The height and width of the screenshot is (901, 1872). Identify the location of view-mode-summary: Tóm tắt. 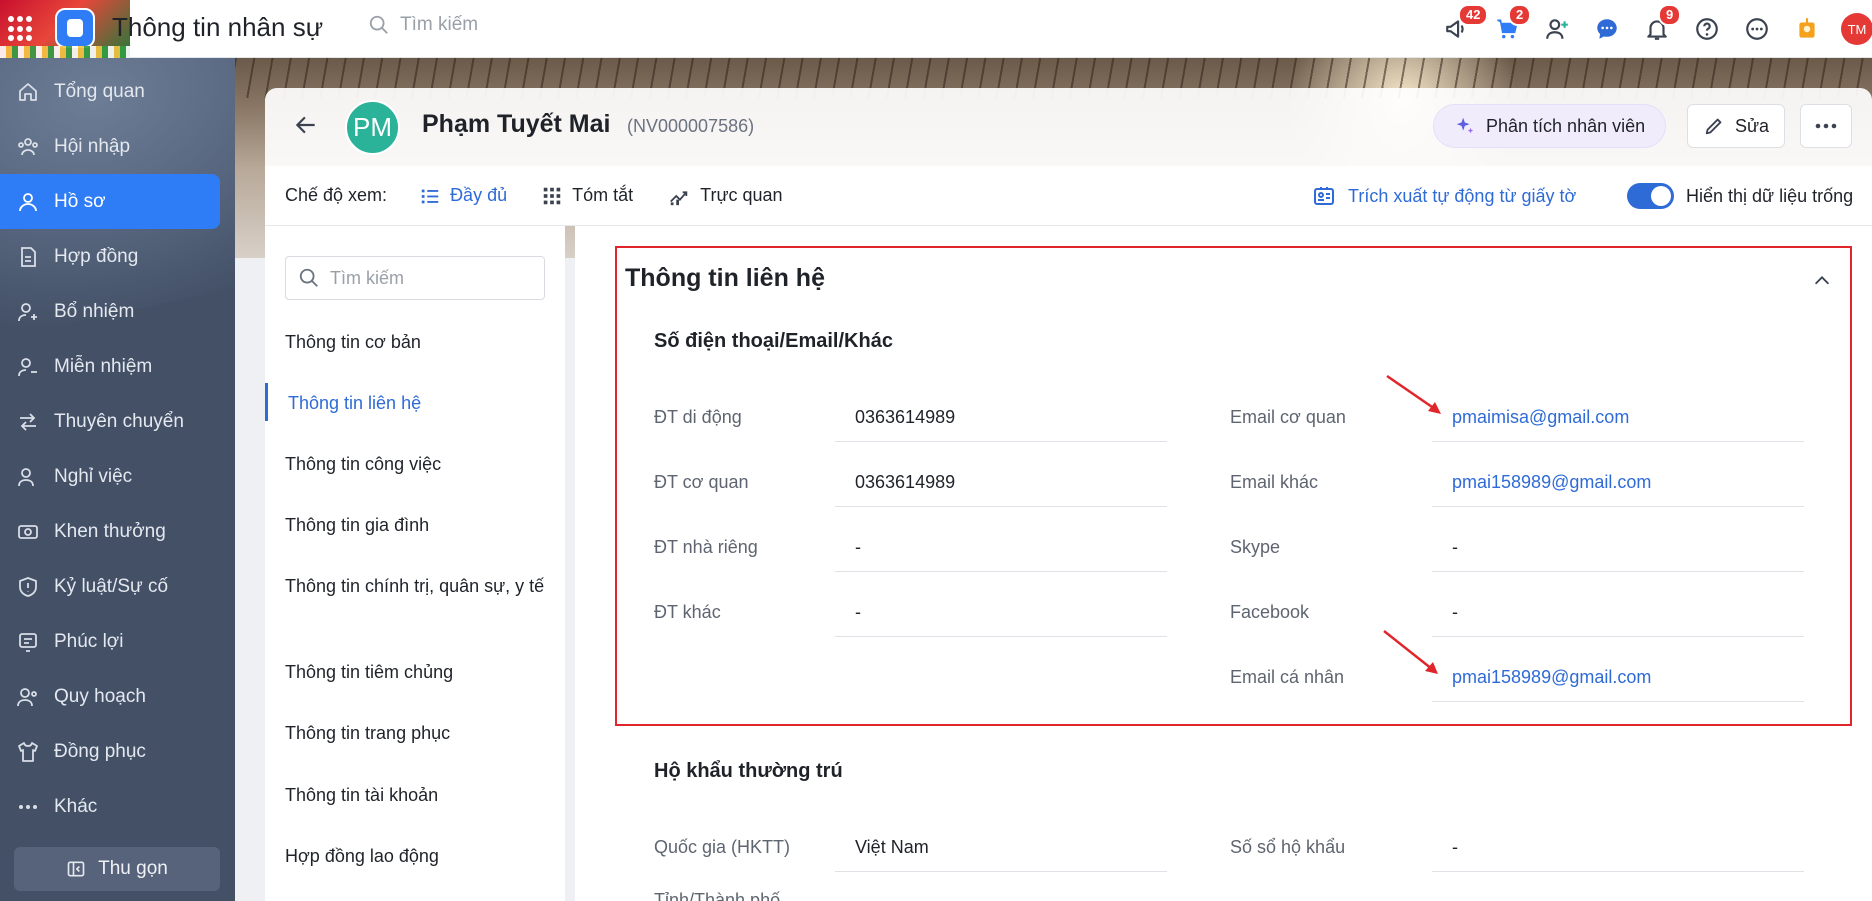
(587, 196).